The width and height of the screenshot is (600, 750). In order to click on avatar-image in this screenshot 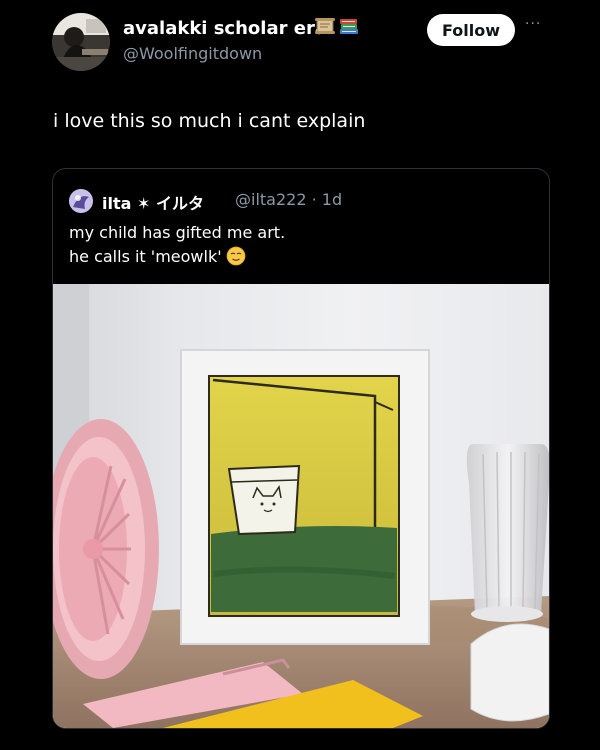, I will do `click(81, 42)`.